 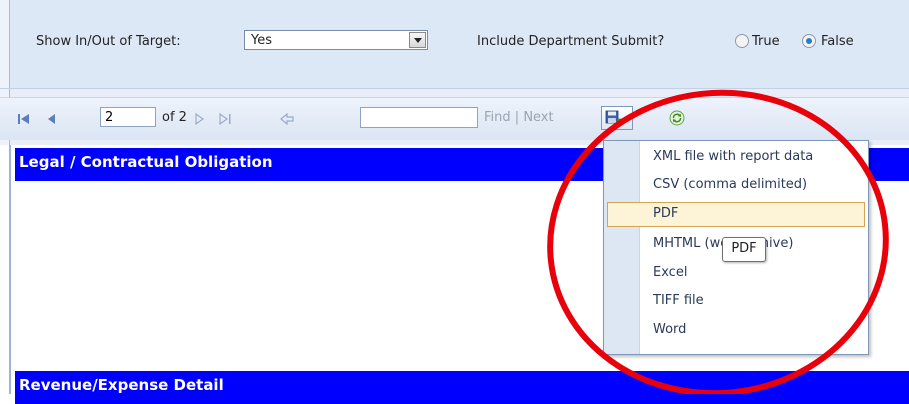 I want to click on menu-item-xml: XML file with report data, so click(x=736, y=157).